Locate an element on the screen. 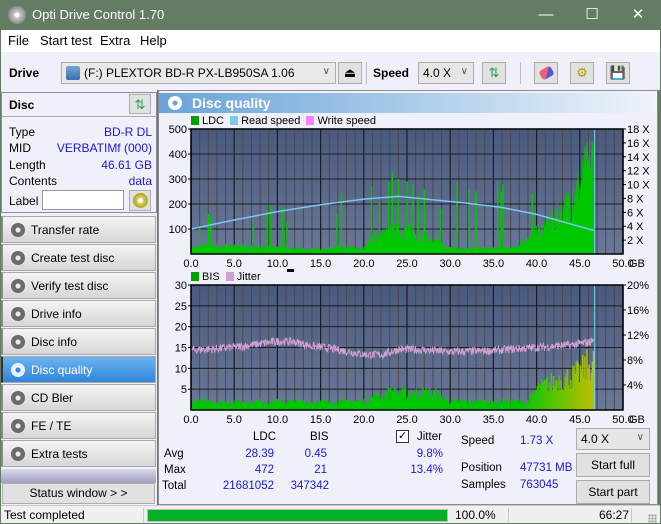  test-speed-select: 4.0 X ∨ is located at coordinates (613, 439).